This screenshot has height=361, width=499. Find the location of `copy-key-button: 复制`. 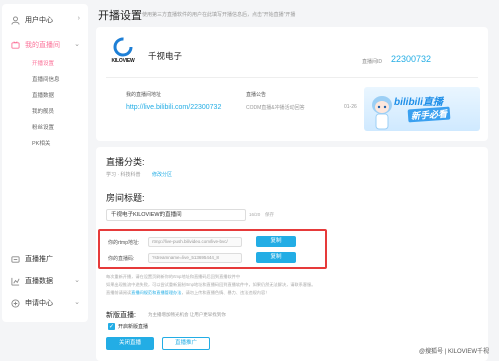

copy-key-button: 复制 is located at coordinates (276, 257).